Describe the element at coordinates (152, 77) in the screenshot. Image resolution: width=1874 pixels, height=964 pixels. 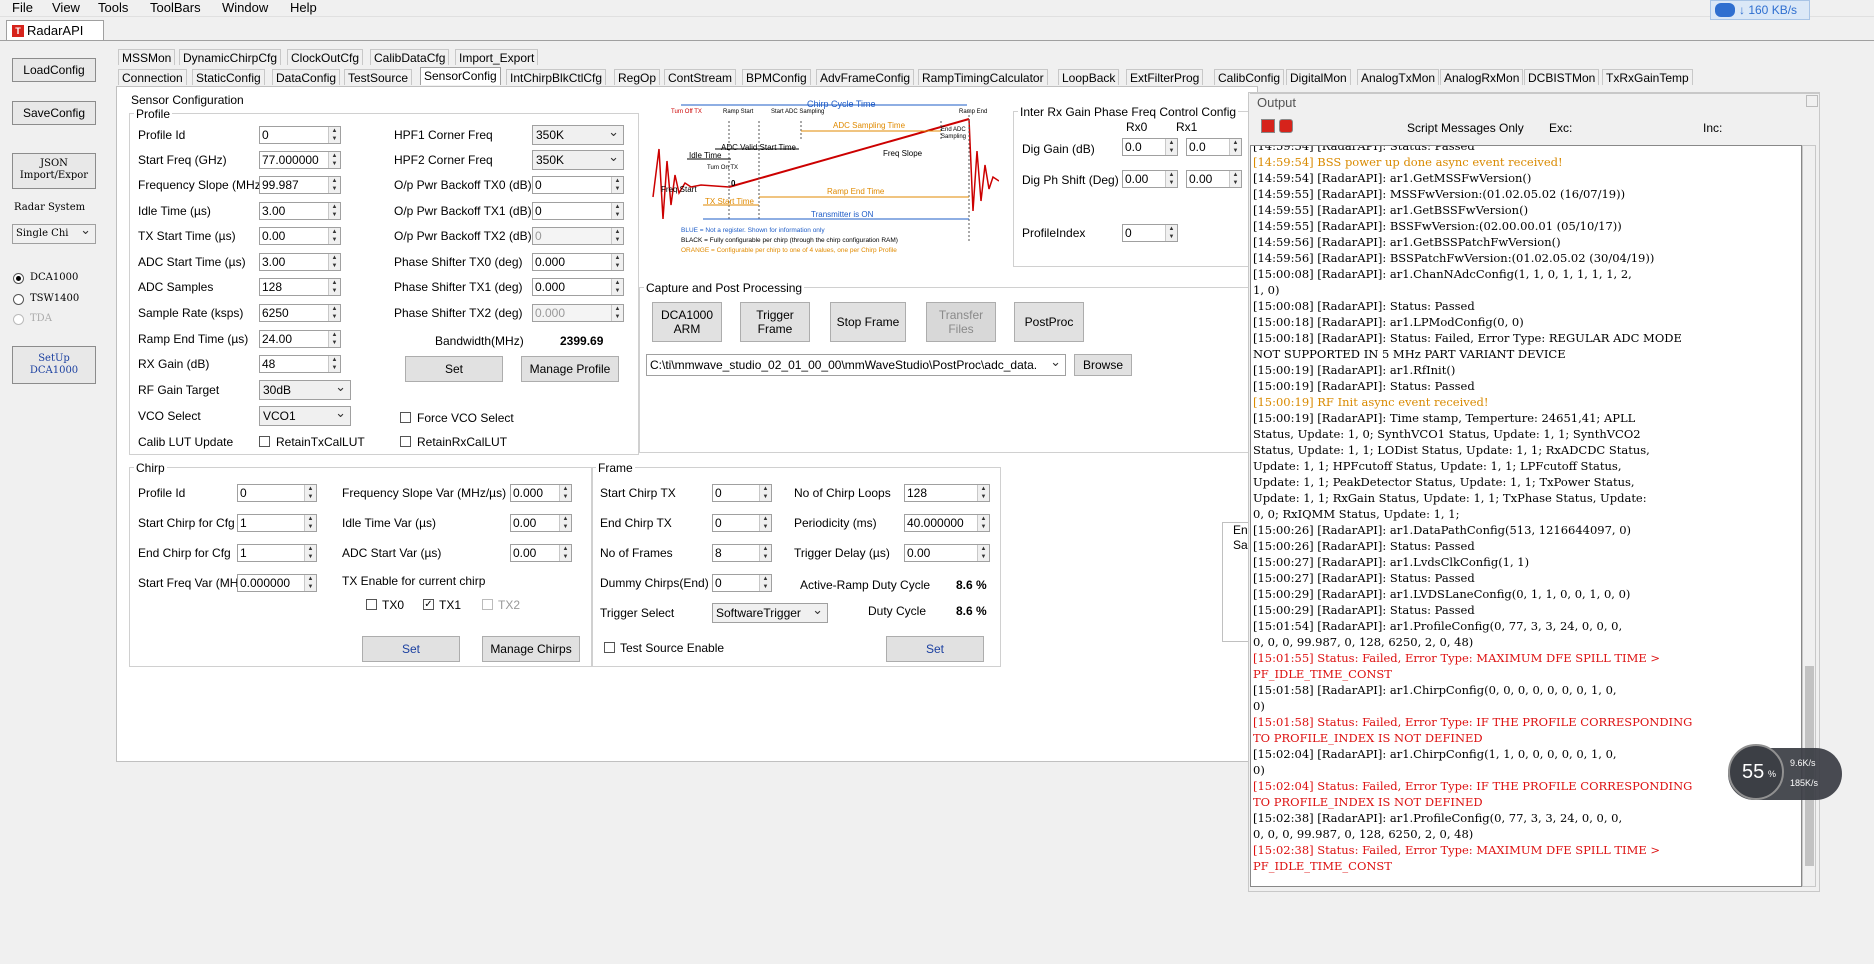
I see `tab-connection: Connection` at that location.